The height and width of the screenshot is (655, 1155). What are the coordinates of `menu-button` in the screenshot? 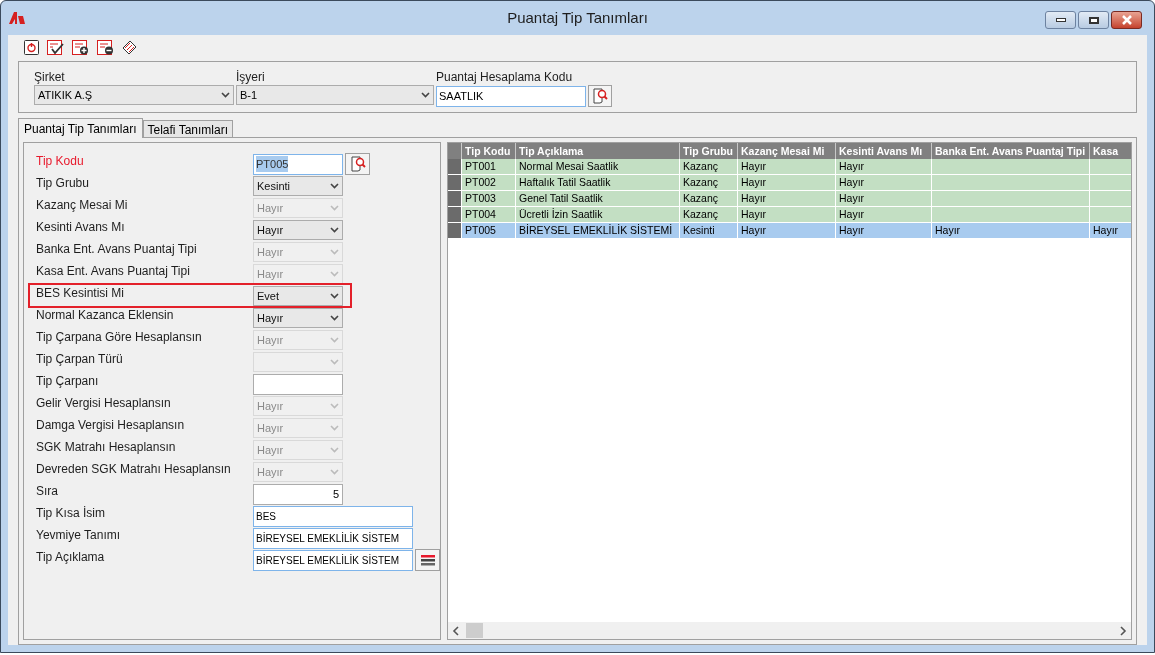 It's located at (427, 560).